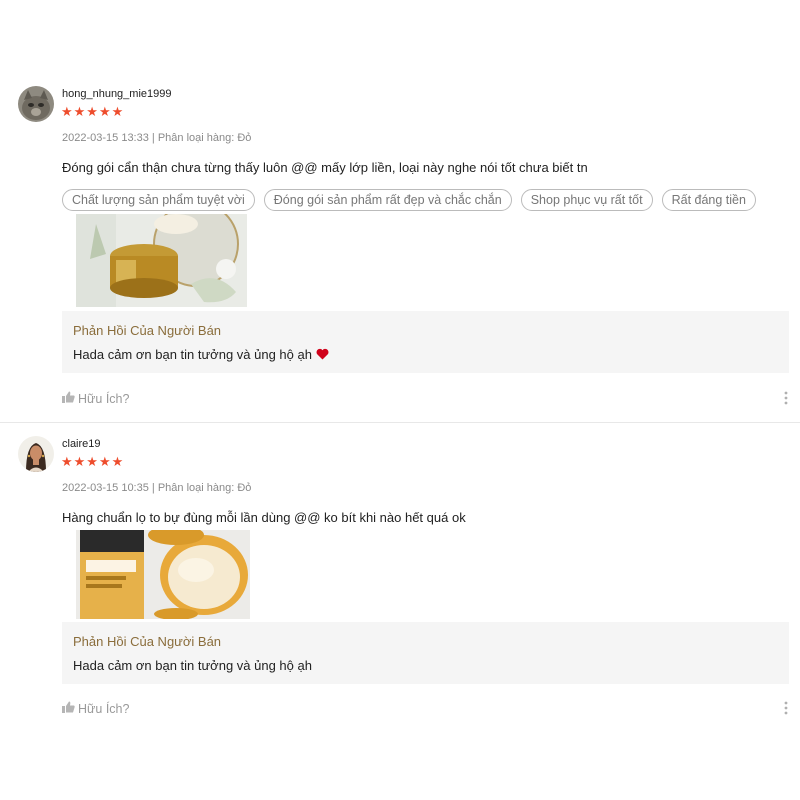 The image size is (800, 800). What do you see at coordinates (158, 200) in the screenshot?
I see `review-tag: Chất lượng sản phẩm tuyệt vời` at bounding box center [158, 200].